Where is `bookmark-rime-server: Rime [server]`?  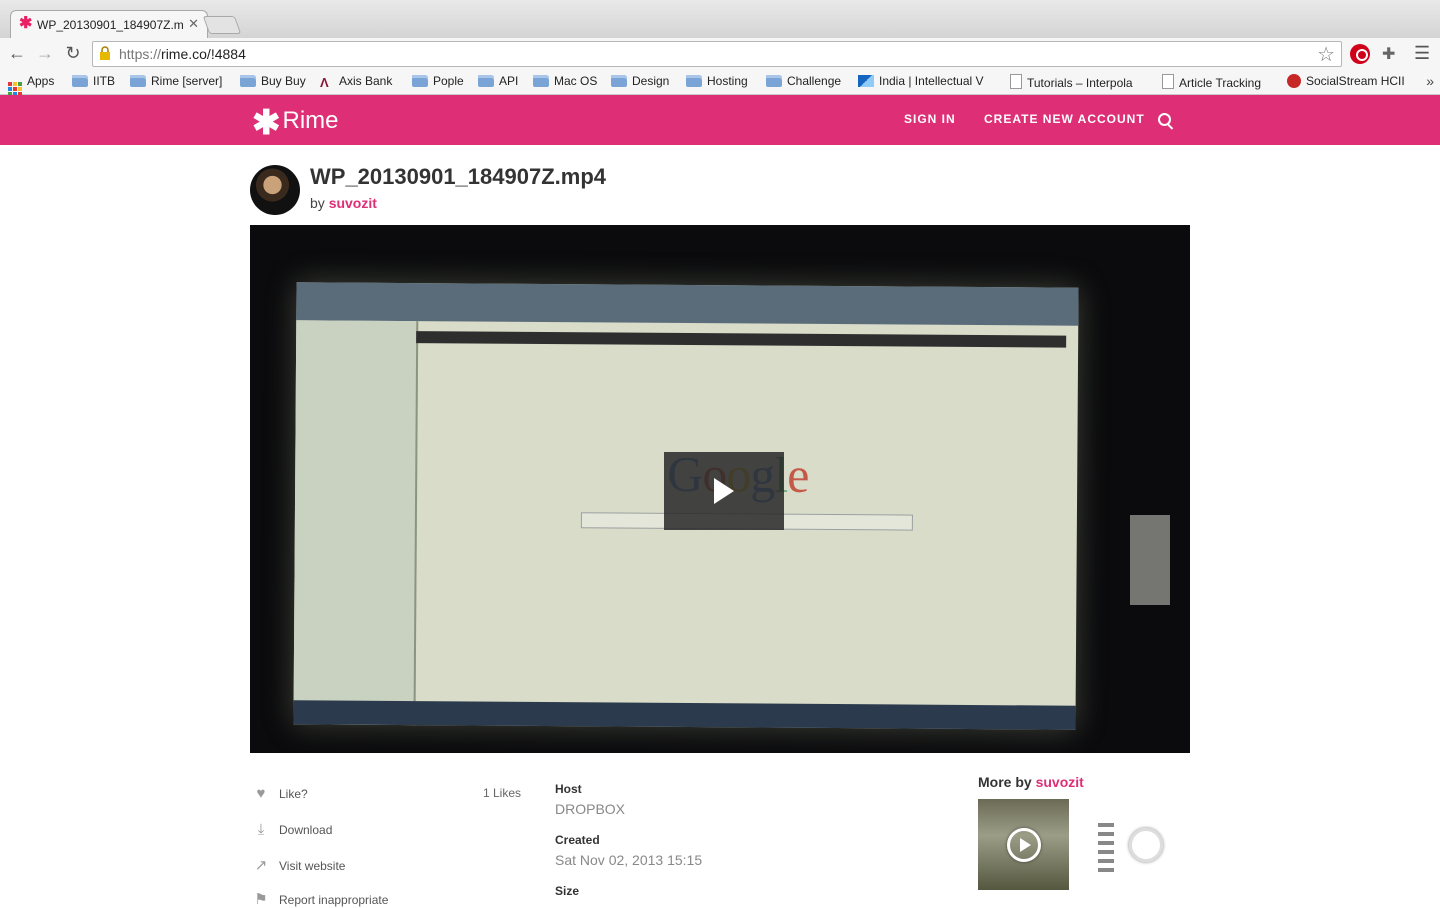
bookmark-rime-server: Rime [server] is located at coordinates (176, 81).